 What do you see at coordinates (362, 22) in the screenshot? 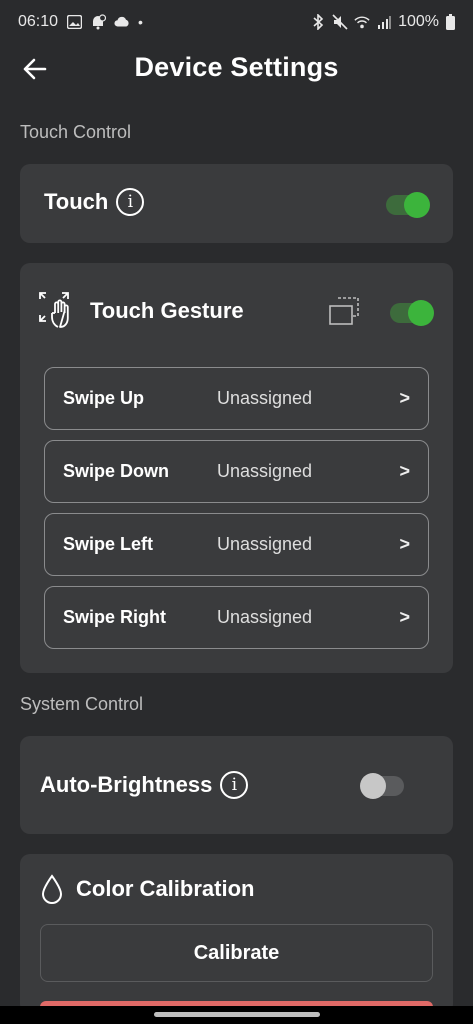
I see `wifi-icon` at bounding box center [362, 22].